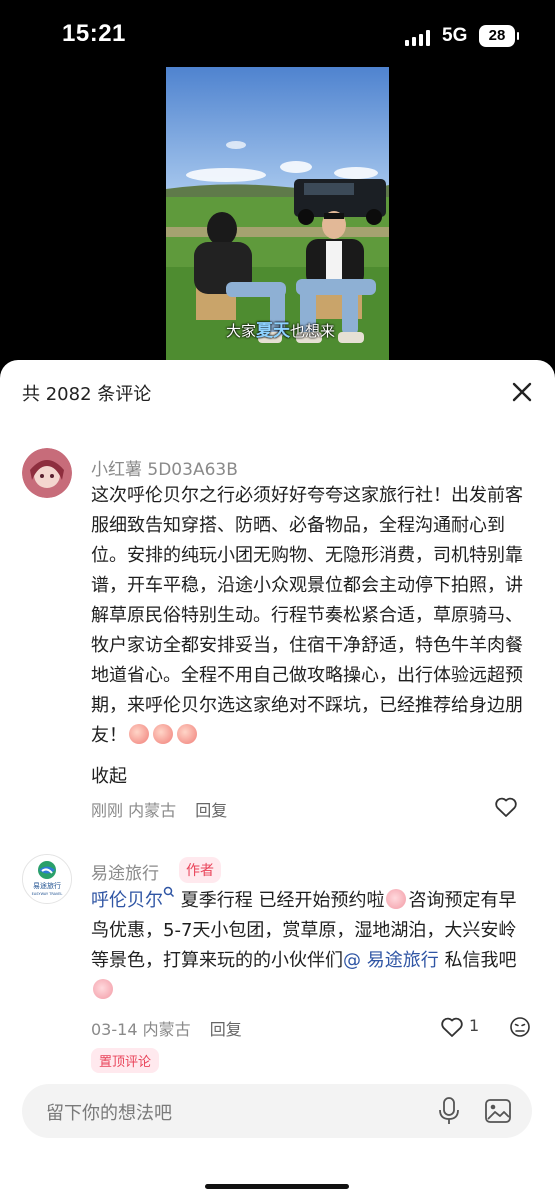  Describe the element at coordinates (474, 1025) in the screenshot. I see `like-count: 1` at that location.